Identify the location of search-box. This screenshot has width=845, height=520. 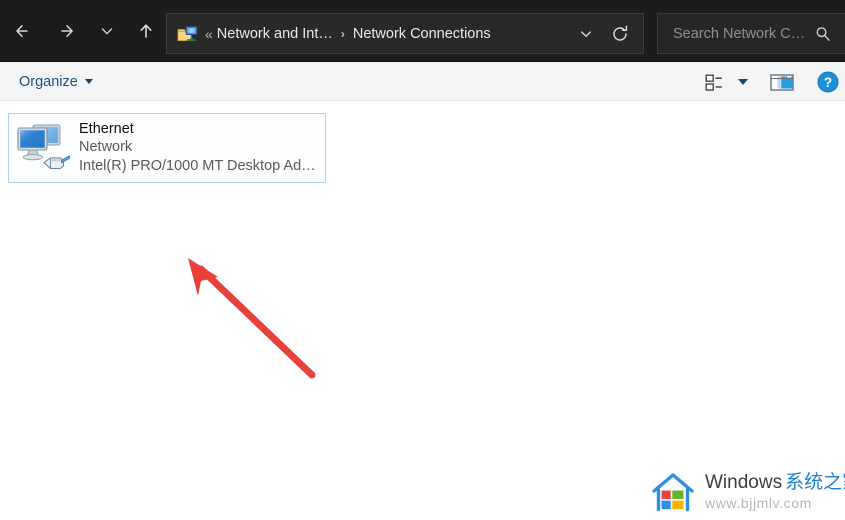
(751, 33).